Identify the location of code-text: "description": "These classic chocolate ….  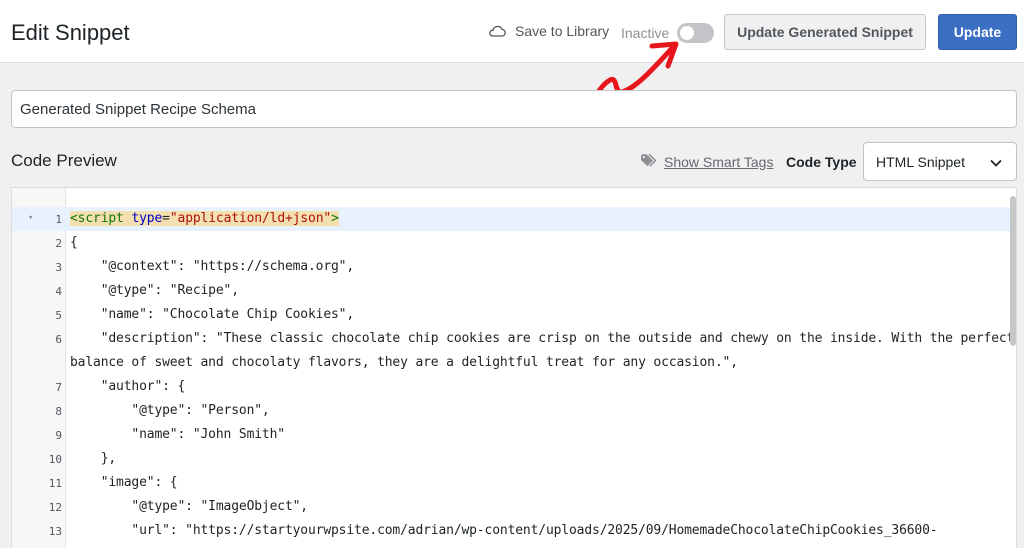
(542, 338).